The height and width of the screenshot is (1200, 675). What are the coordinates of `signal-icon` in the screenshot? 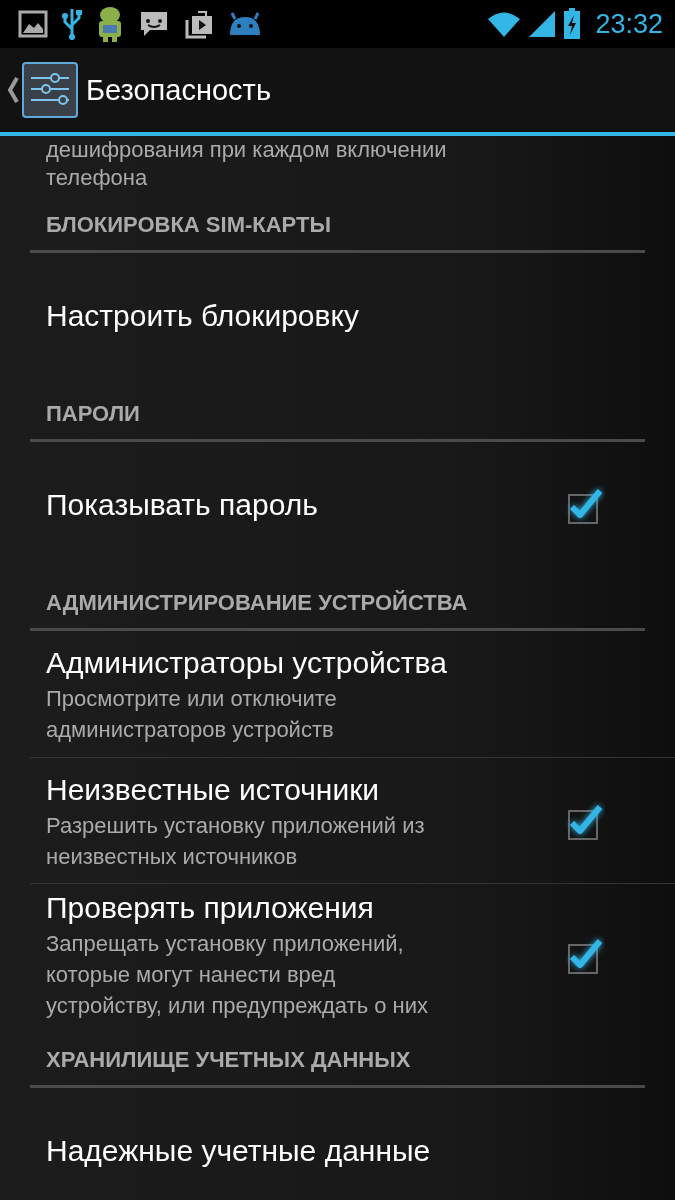 It's located at (542, 24).